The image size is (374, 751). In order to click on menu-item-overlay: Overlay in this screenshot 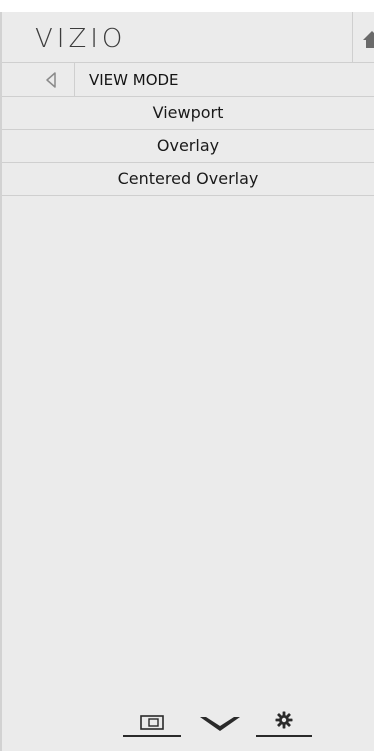, I will do `click(188, 146)`.